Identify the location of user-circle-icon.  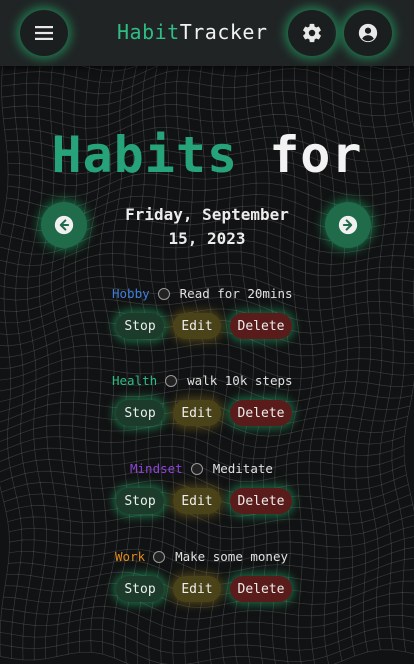
(368, 33).